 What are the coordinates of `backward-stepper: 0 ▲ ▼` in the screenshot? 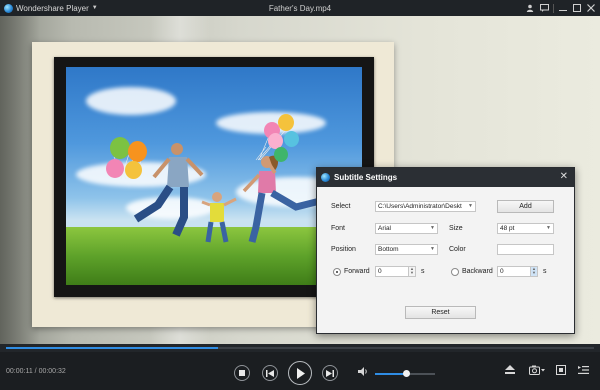 It's located at (517, 271).